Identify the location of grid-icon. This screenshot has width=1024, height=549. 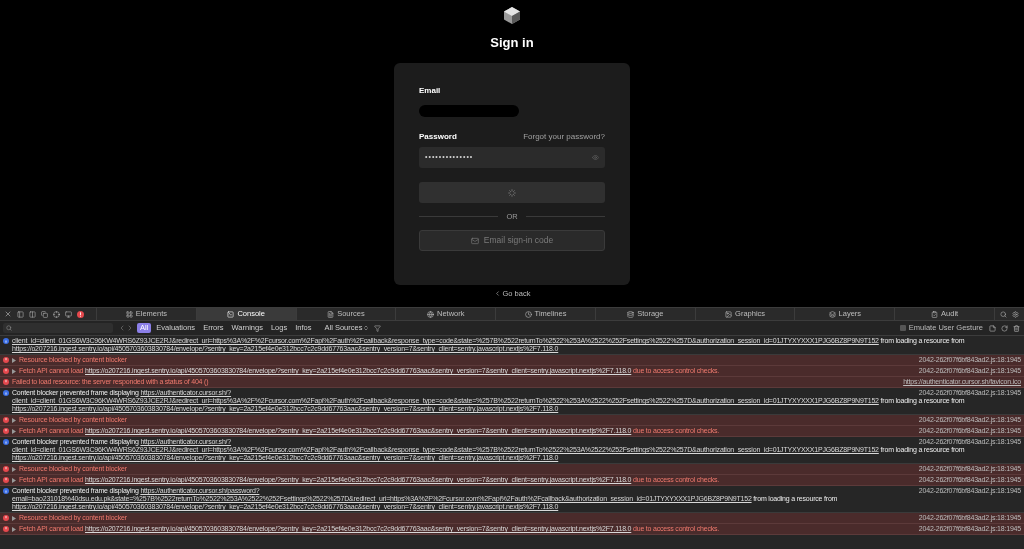
(129, 314).